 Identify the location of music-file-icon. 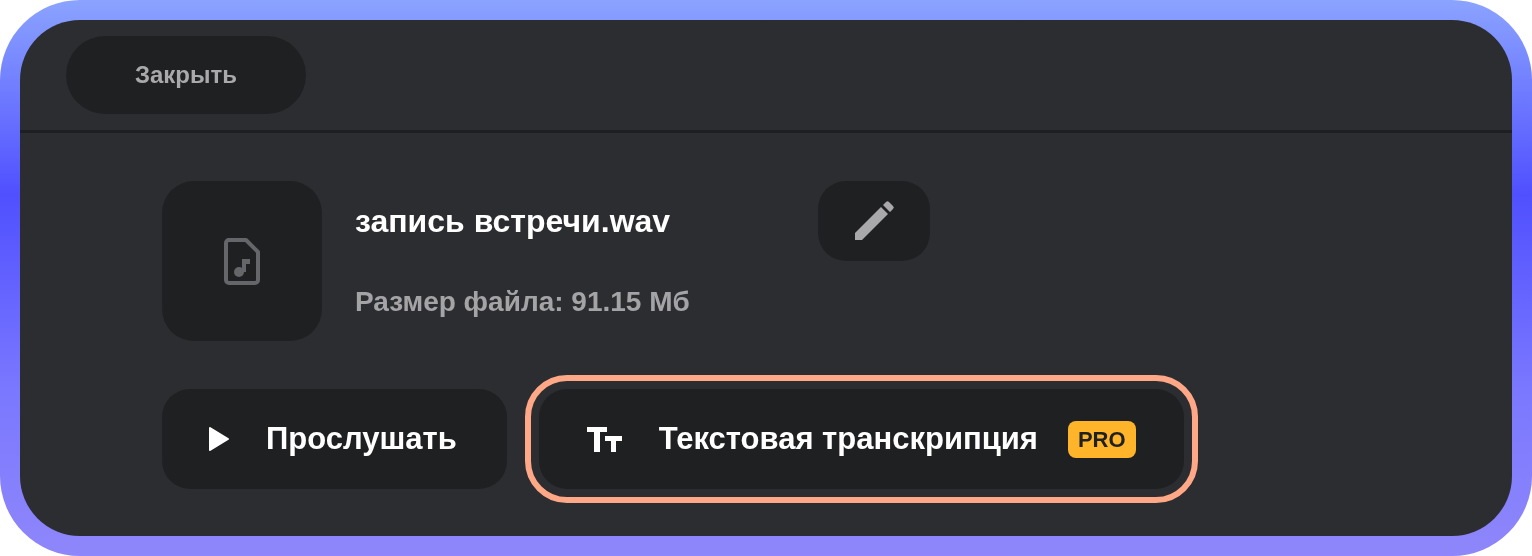
(242, 261).